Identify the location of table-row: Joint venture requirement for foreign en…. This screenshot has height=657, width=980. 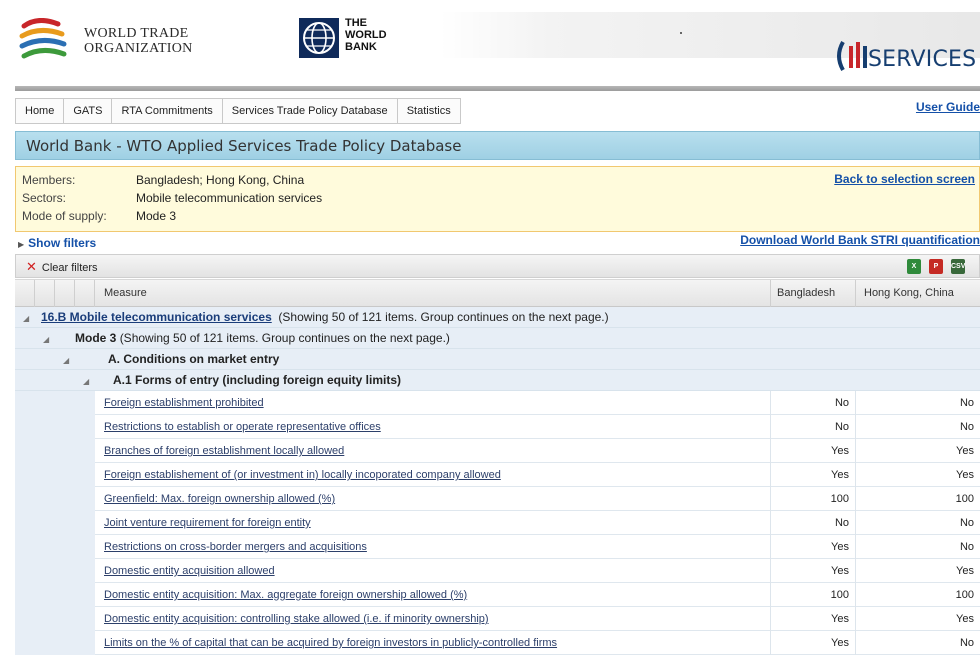
(497, 523).